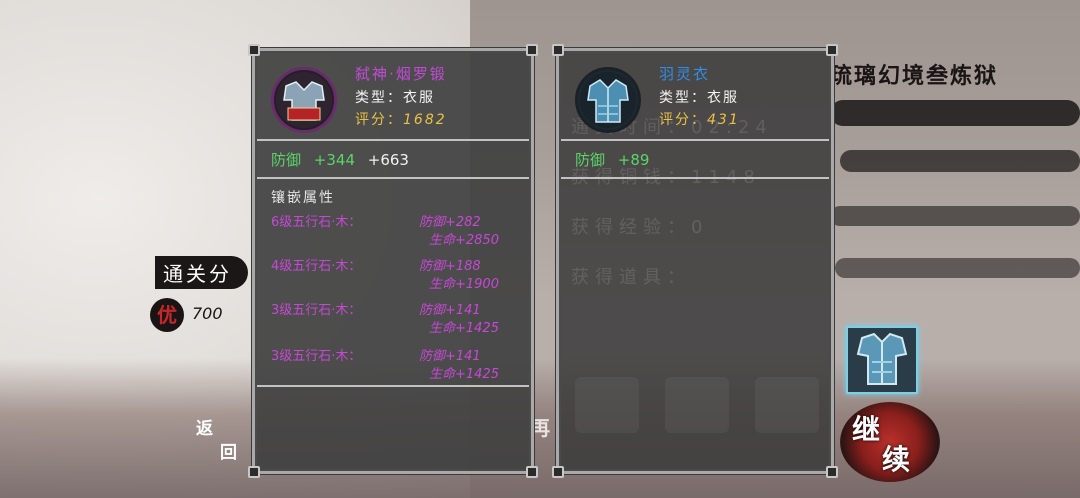 This screenshot has width=1080, height=498. Describe the element at coordinates (685, 74) in the screenshot. I see `item-name: 羽灵衣` at that location.